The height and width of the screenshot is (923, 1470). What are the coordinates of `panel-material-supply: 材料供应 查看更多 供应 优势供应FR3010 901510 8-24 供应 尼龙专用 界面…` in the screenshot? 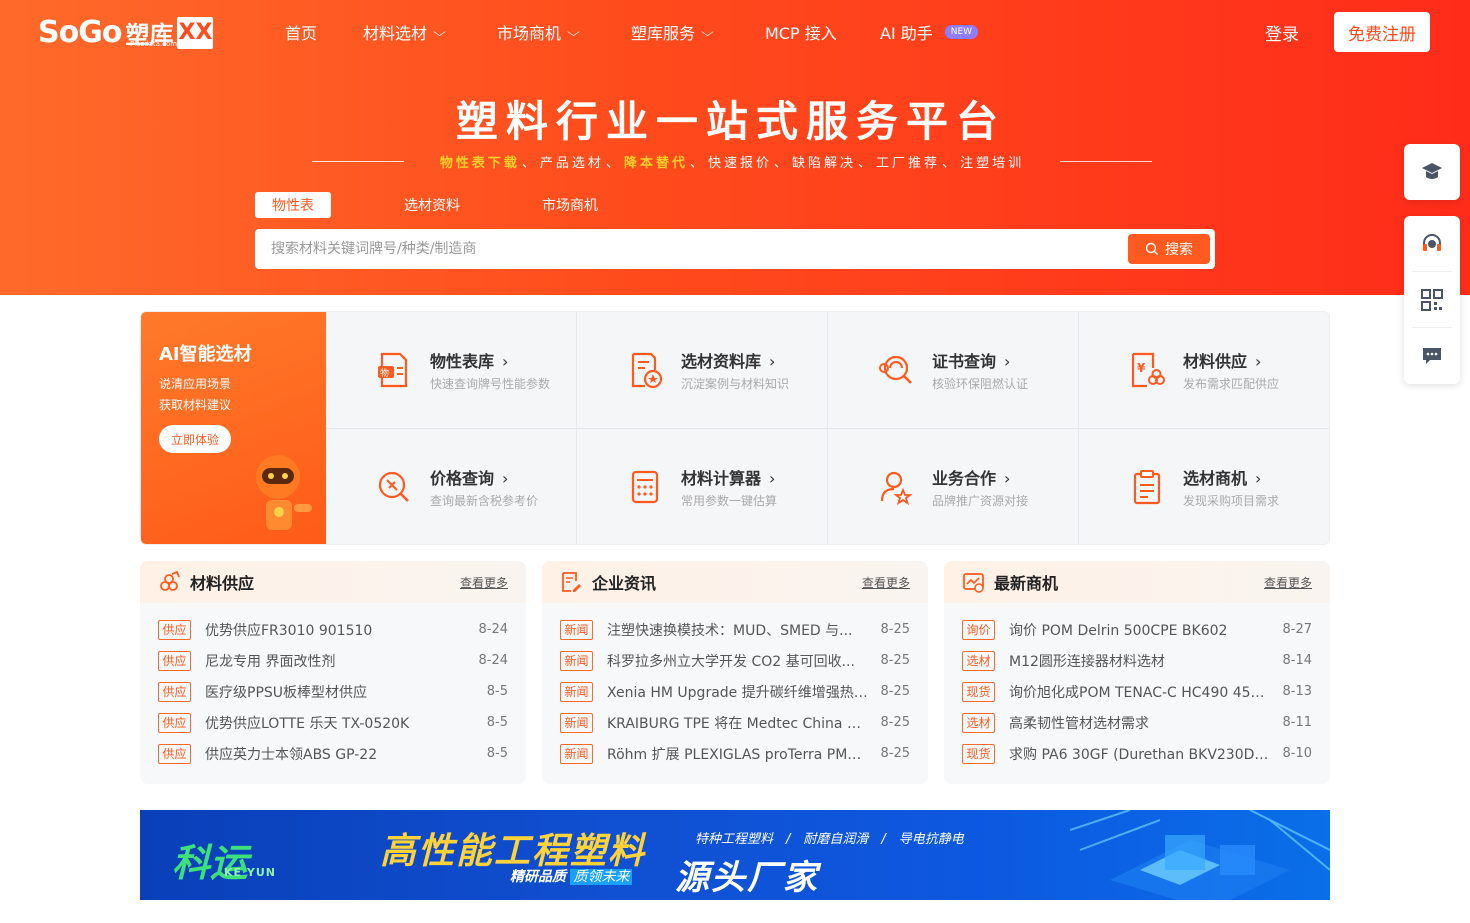 It's located at (333, 672).